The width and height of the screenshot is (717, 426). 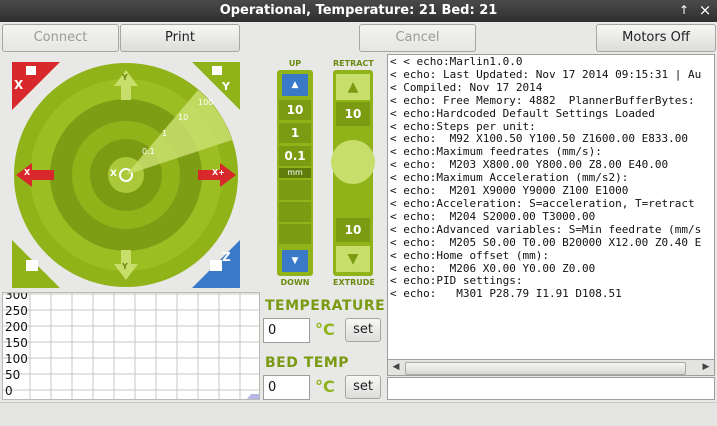 What do you see at coordinates (16, 359) in the screenshot?
I see `y-tick-100: 100` at bounding box center [16, 359].